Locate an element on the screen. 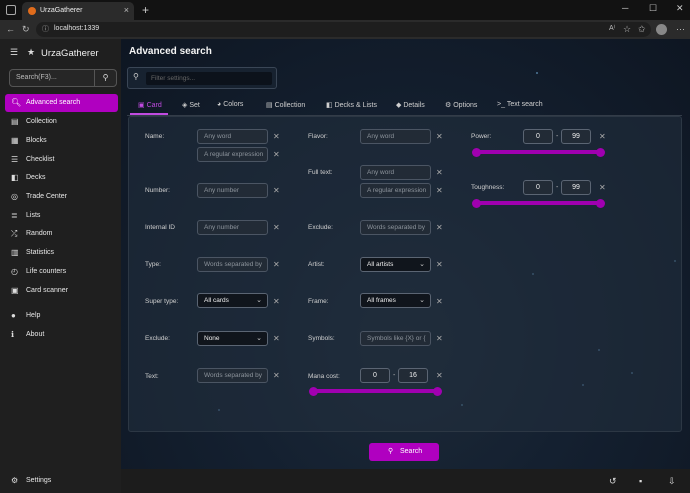 Image resolution: width=690 pixels, height=493 pixels. super-type-select: All cards ⌄ is located at coordinates (232, 300).